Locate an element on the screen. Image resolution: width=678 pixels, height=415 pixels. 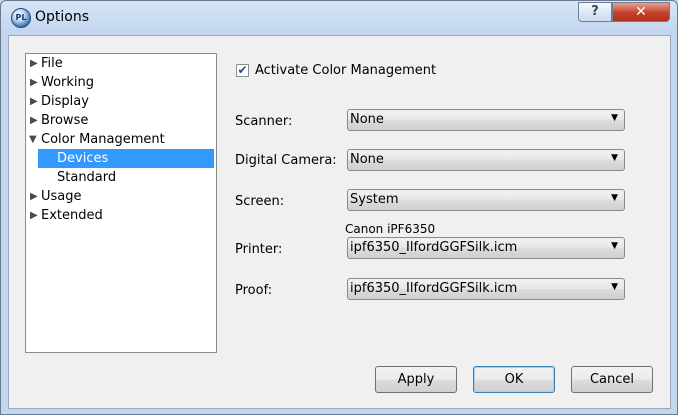
ok-button: OK is located at coordinates (514, 379).